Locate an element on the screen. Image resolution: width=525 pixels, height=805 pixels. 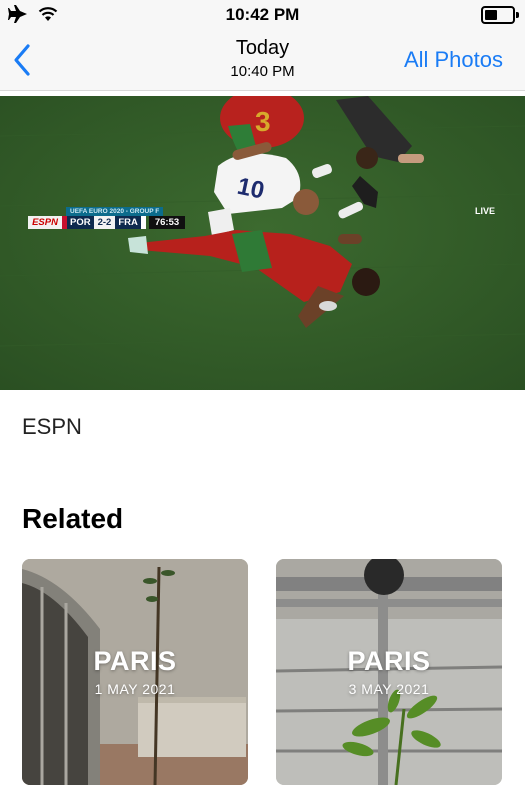
battery-level is located at coordinates (491, 15).